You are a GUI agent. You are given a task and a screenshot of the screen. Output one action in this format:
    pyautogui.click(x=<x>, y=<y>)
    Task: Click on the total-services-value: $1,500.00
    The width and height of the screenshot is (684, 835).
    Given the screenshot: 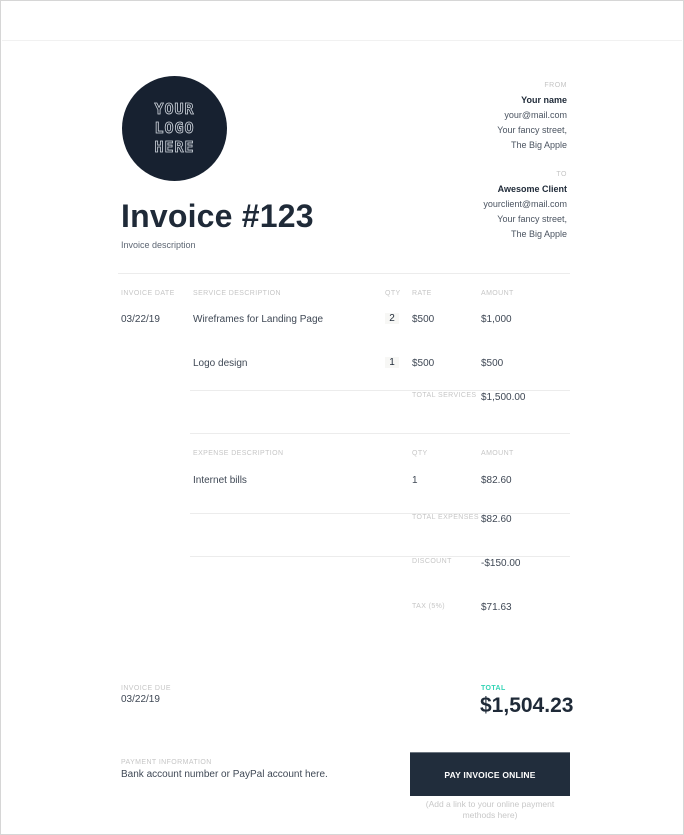 What is the action you would take?
    pyautogui.click(x=503, y=397)
    